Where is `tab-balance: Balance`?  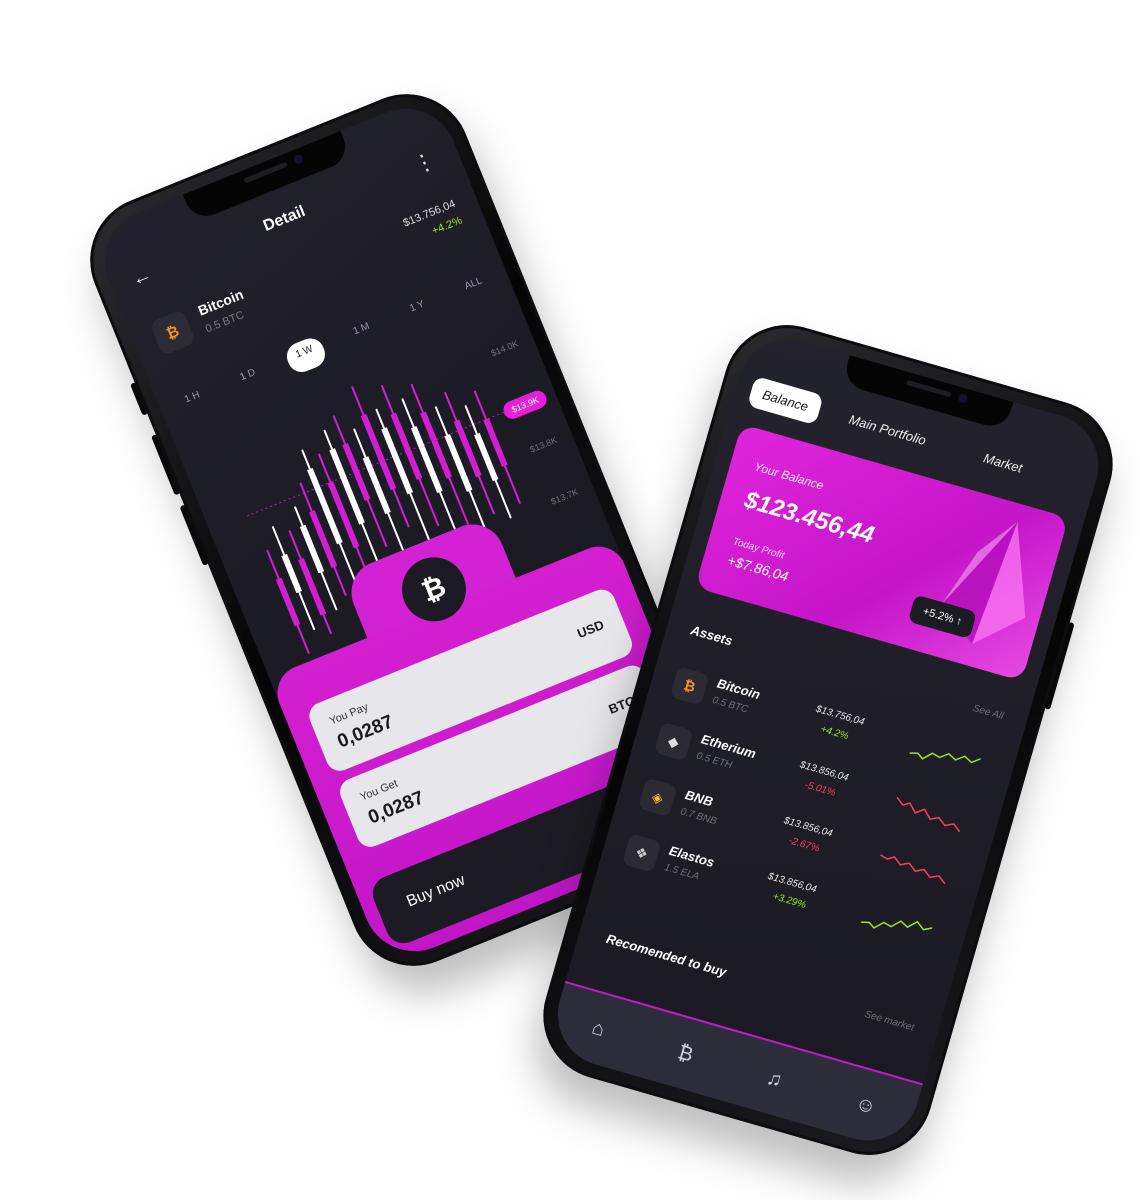
tab-balance: Balance is located at coordinates (785, 400).